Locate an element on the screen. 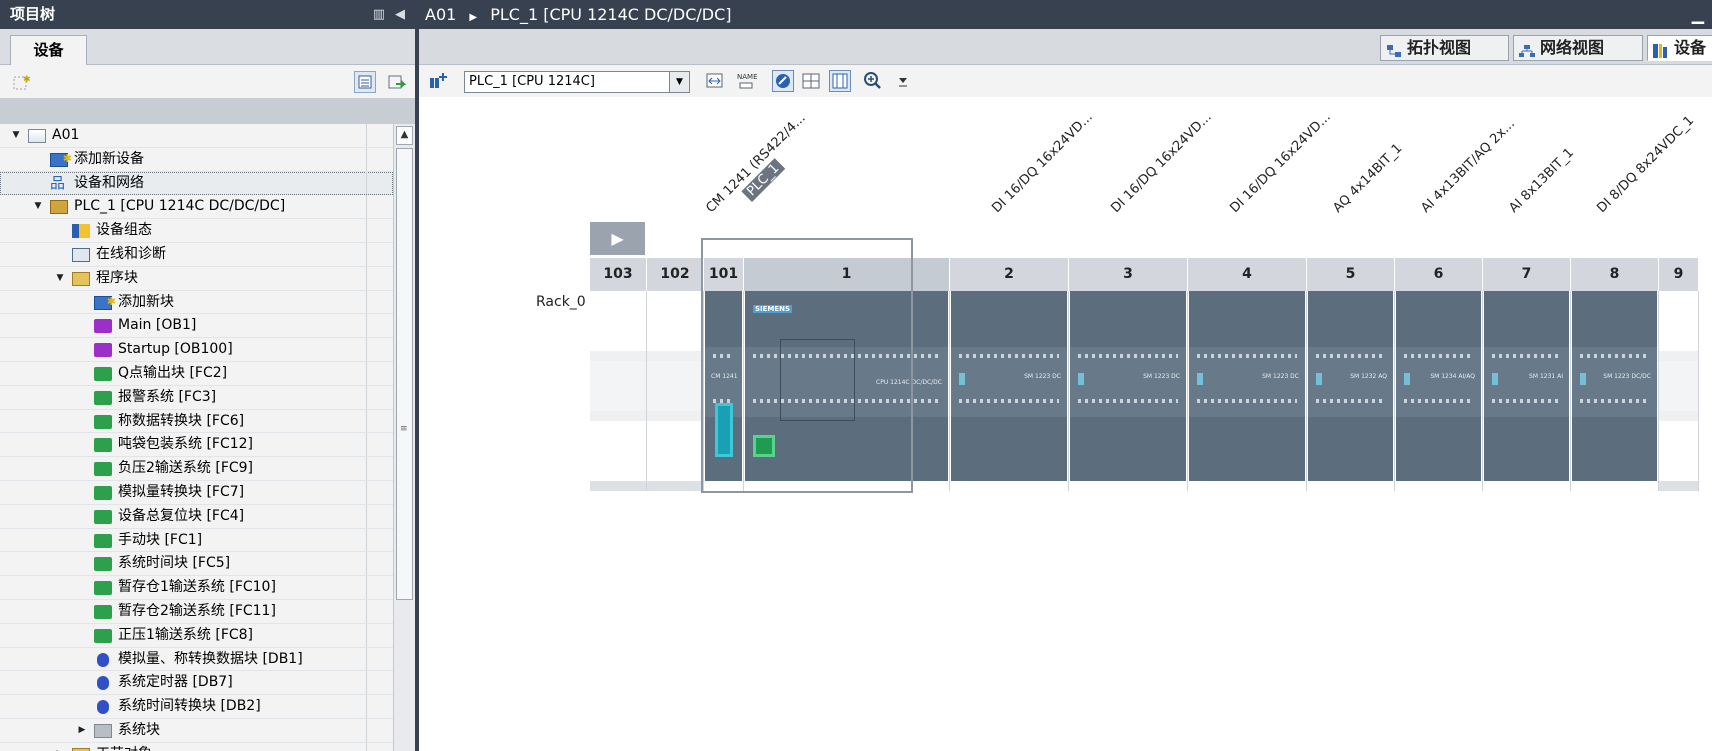  tree-item: Startup [OB100] is located at coordinates (196, 350).